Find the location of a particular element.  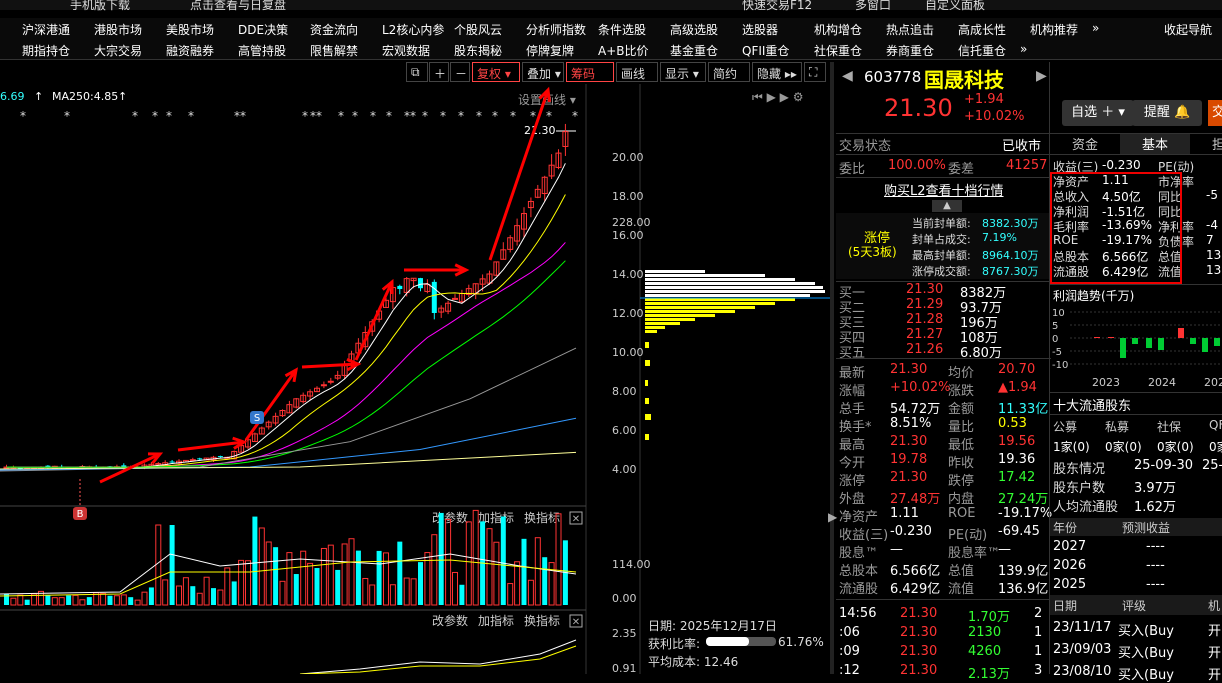

menu1-item: 收起导航 is located at coordinates (1188, 29).